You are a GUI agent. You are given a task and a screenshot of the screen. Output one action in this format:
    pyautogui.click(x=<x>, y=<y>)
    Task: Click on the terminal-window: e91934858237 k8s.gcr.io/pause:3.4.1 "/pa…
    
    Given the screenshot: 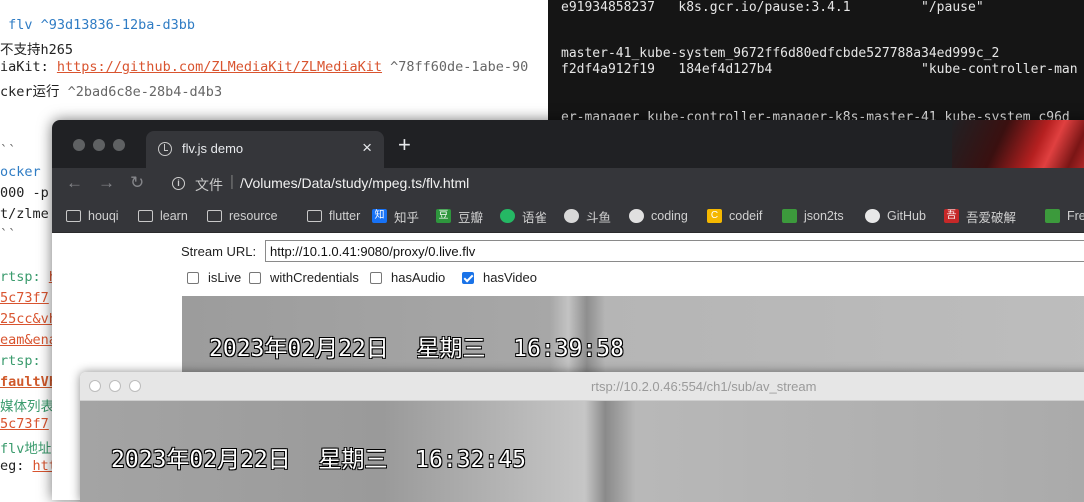 What is the action you would take?
    pyautogui.click(x=816, y=70)
    